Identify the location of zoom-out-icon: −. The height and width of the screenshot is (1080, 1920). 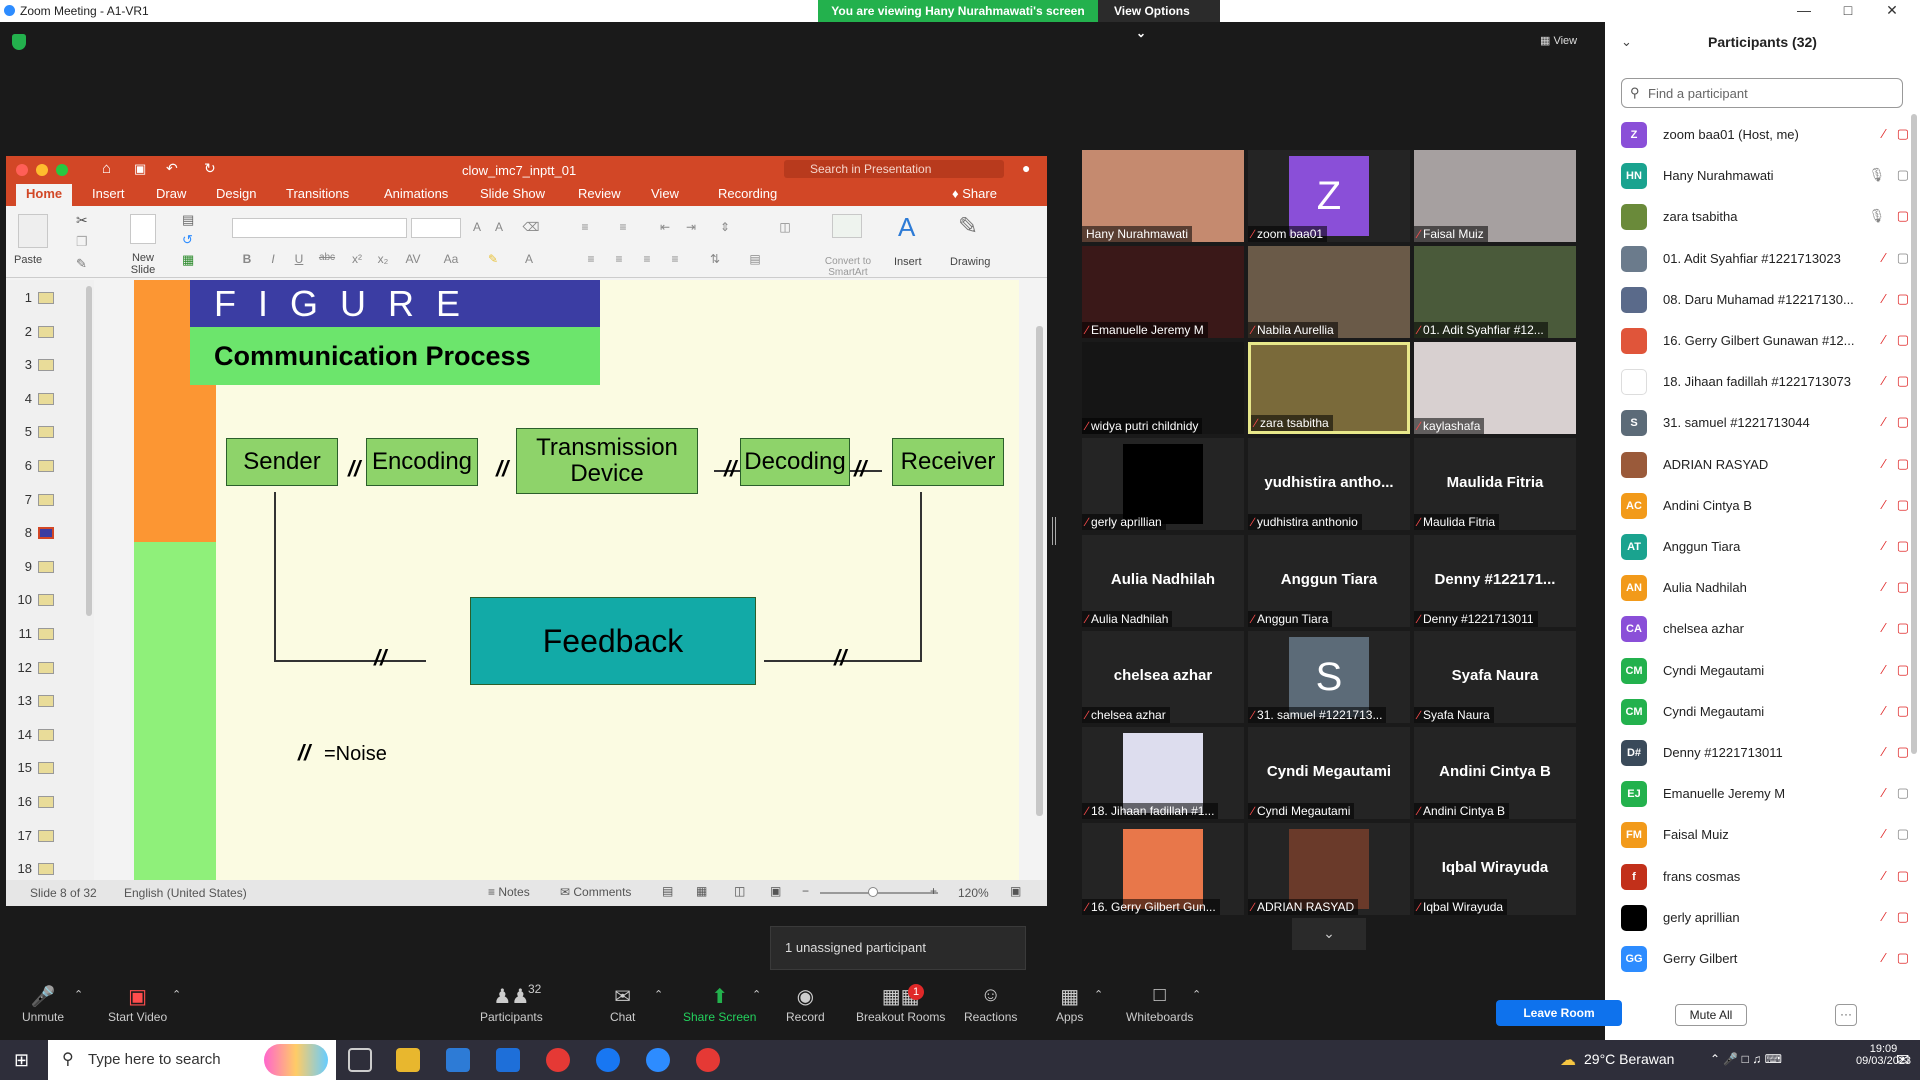
(805, 891).